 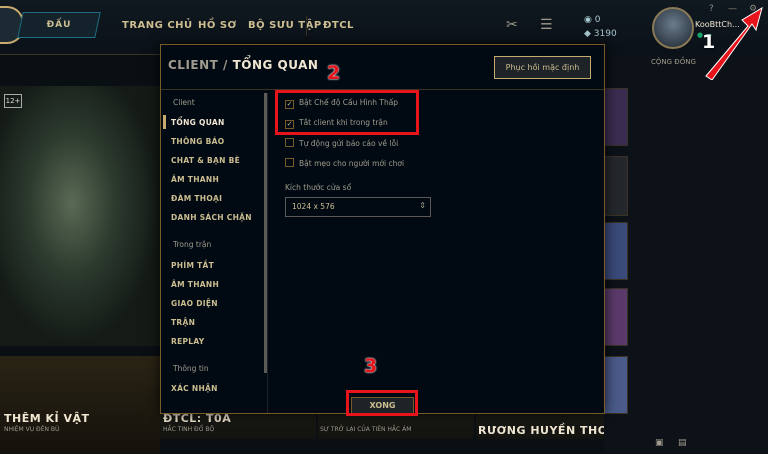 What do you see at coordinates (13, 101) in the screenshot?
I see `age-rating-badge: 12+` at bounding box center [13, 101].